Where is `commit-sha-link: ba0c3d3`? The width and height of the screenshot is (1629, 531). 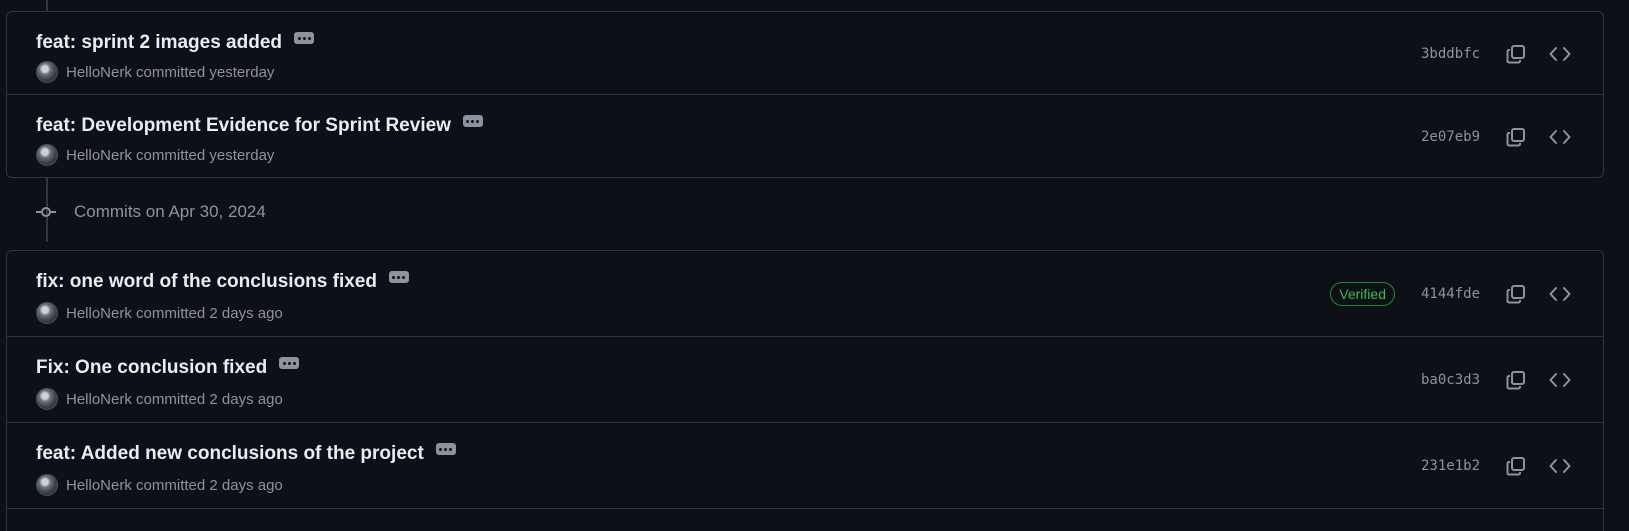 commit-sha-link: ba0c3d3 is located at coordinates (1454, 380).